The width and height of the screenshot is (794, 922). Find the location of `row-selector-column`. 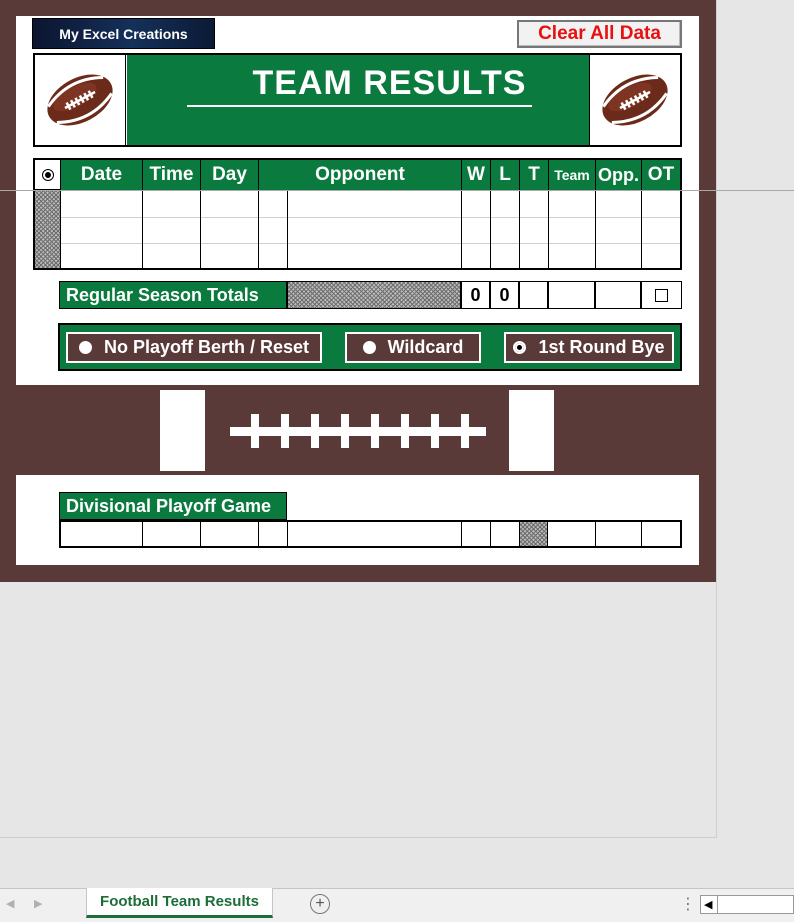

row-selector-column is located at coordinates (48, 229).